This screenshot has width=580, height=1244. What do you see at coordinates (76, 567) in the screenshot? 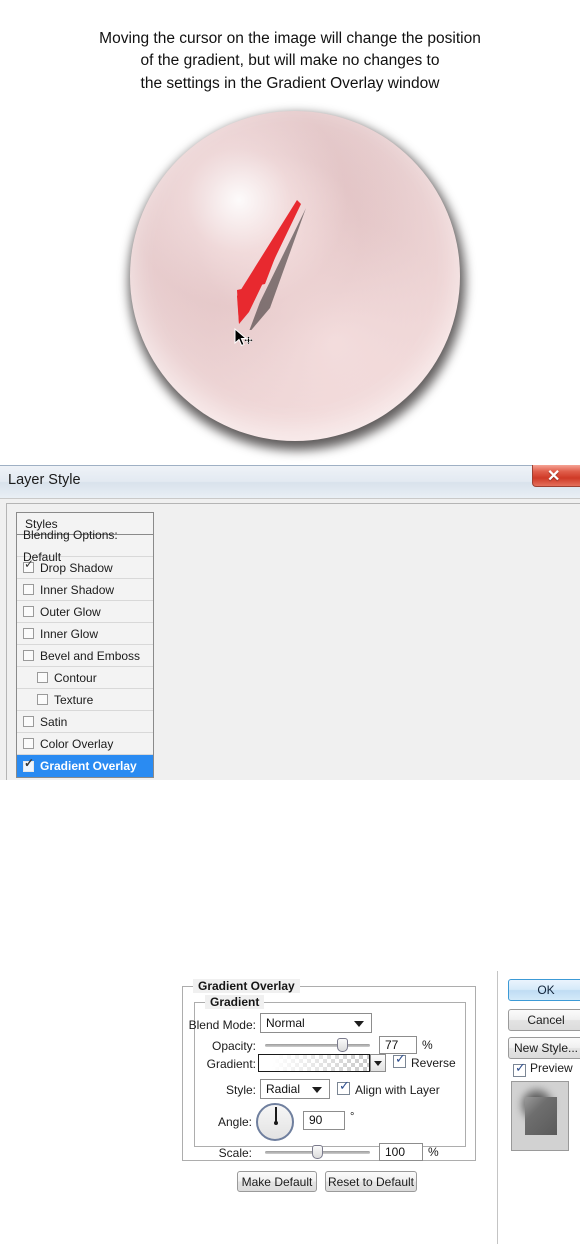
I see `sidebar-item-label: Drop Shadow` at bounding box center [76, 567].